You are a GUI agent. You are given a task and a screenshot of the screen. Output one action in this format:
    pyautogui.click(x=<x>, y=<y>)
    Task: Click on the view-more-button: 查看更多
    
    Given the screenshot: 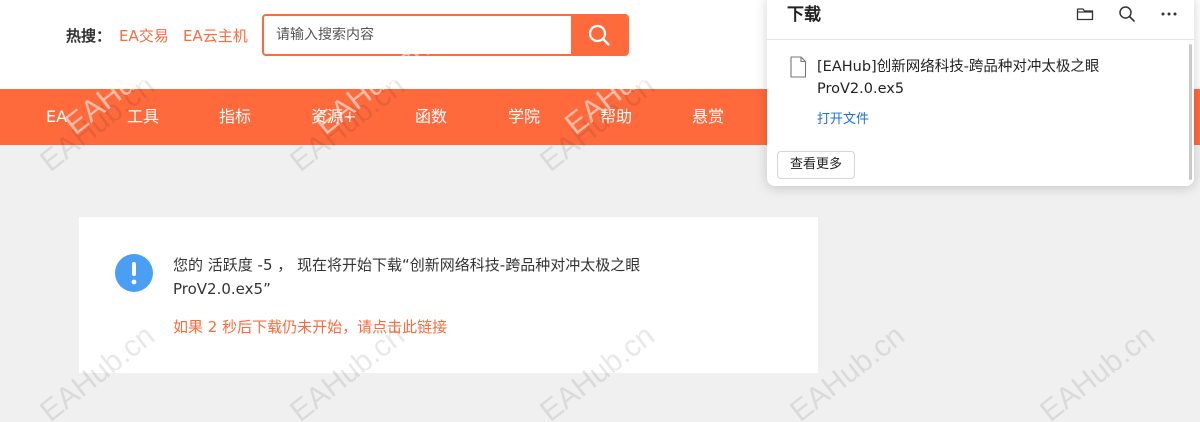 What is the action you would take?
    pyautogui.click(x=816, y=165)
    